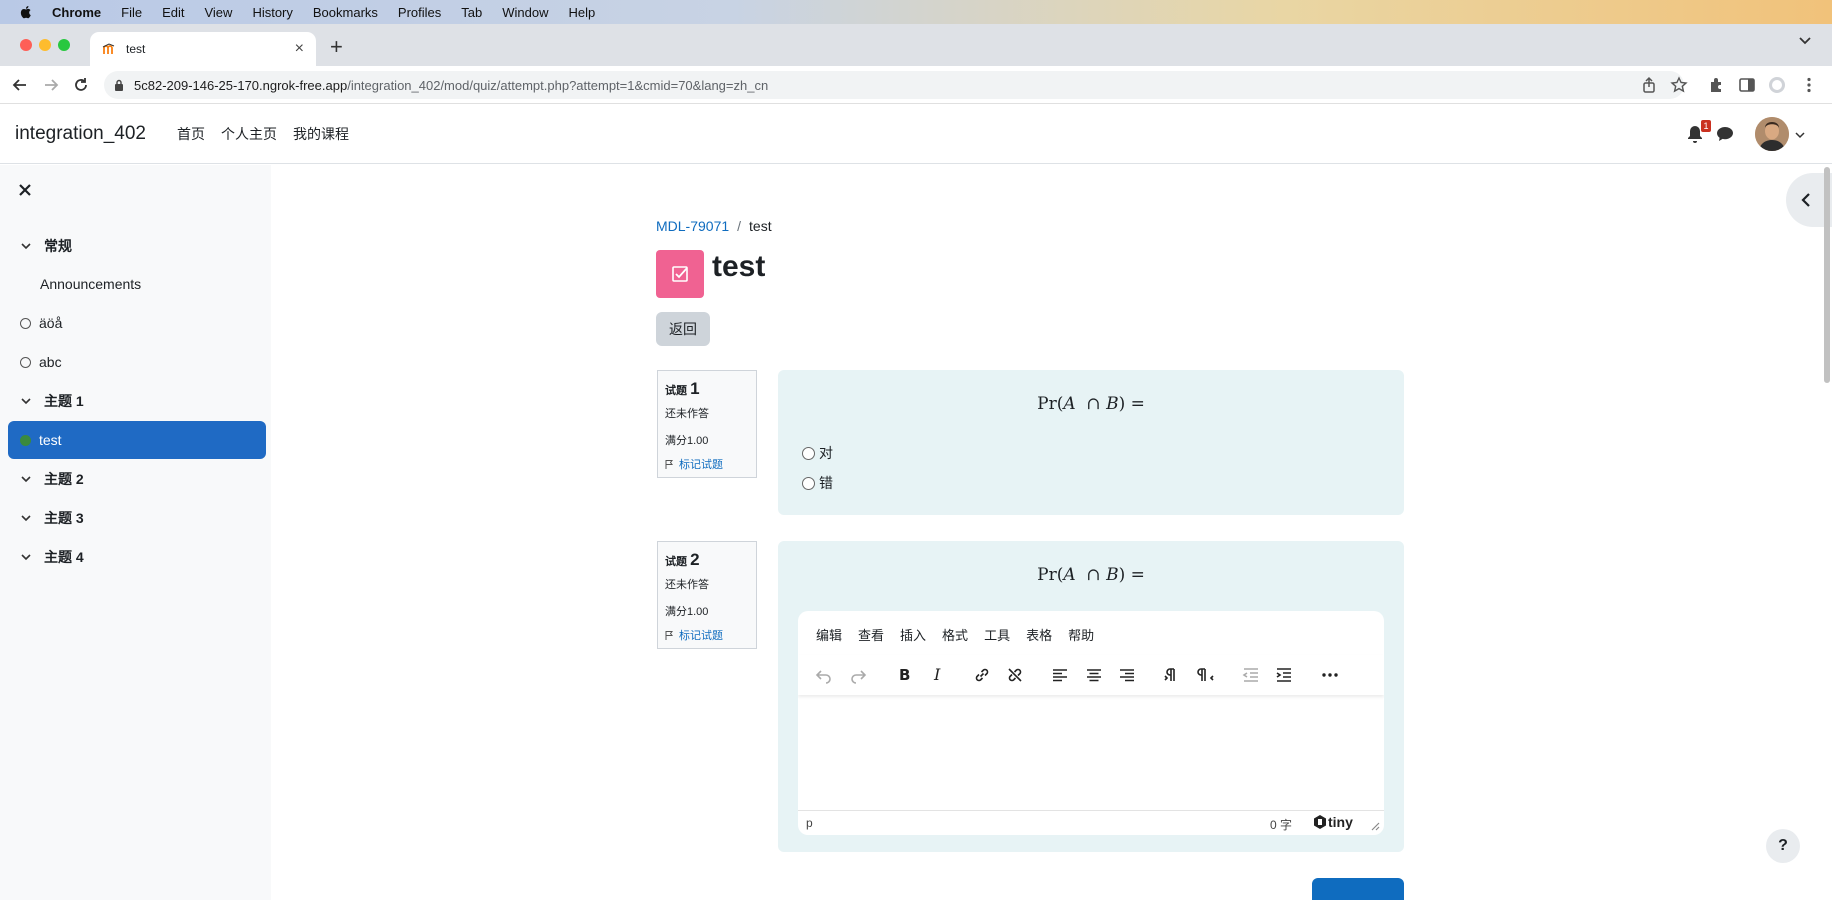 The image size is (1832, 900). Describe the element at coordinates (1091, 752) in the screenshot. I see `editor-content-area` at that location.